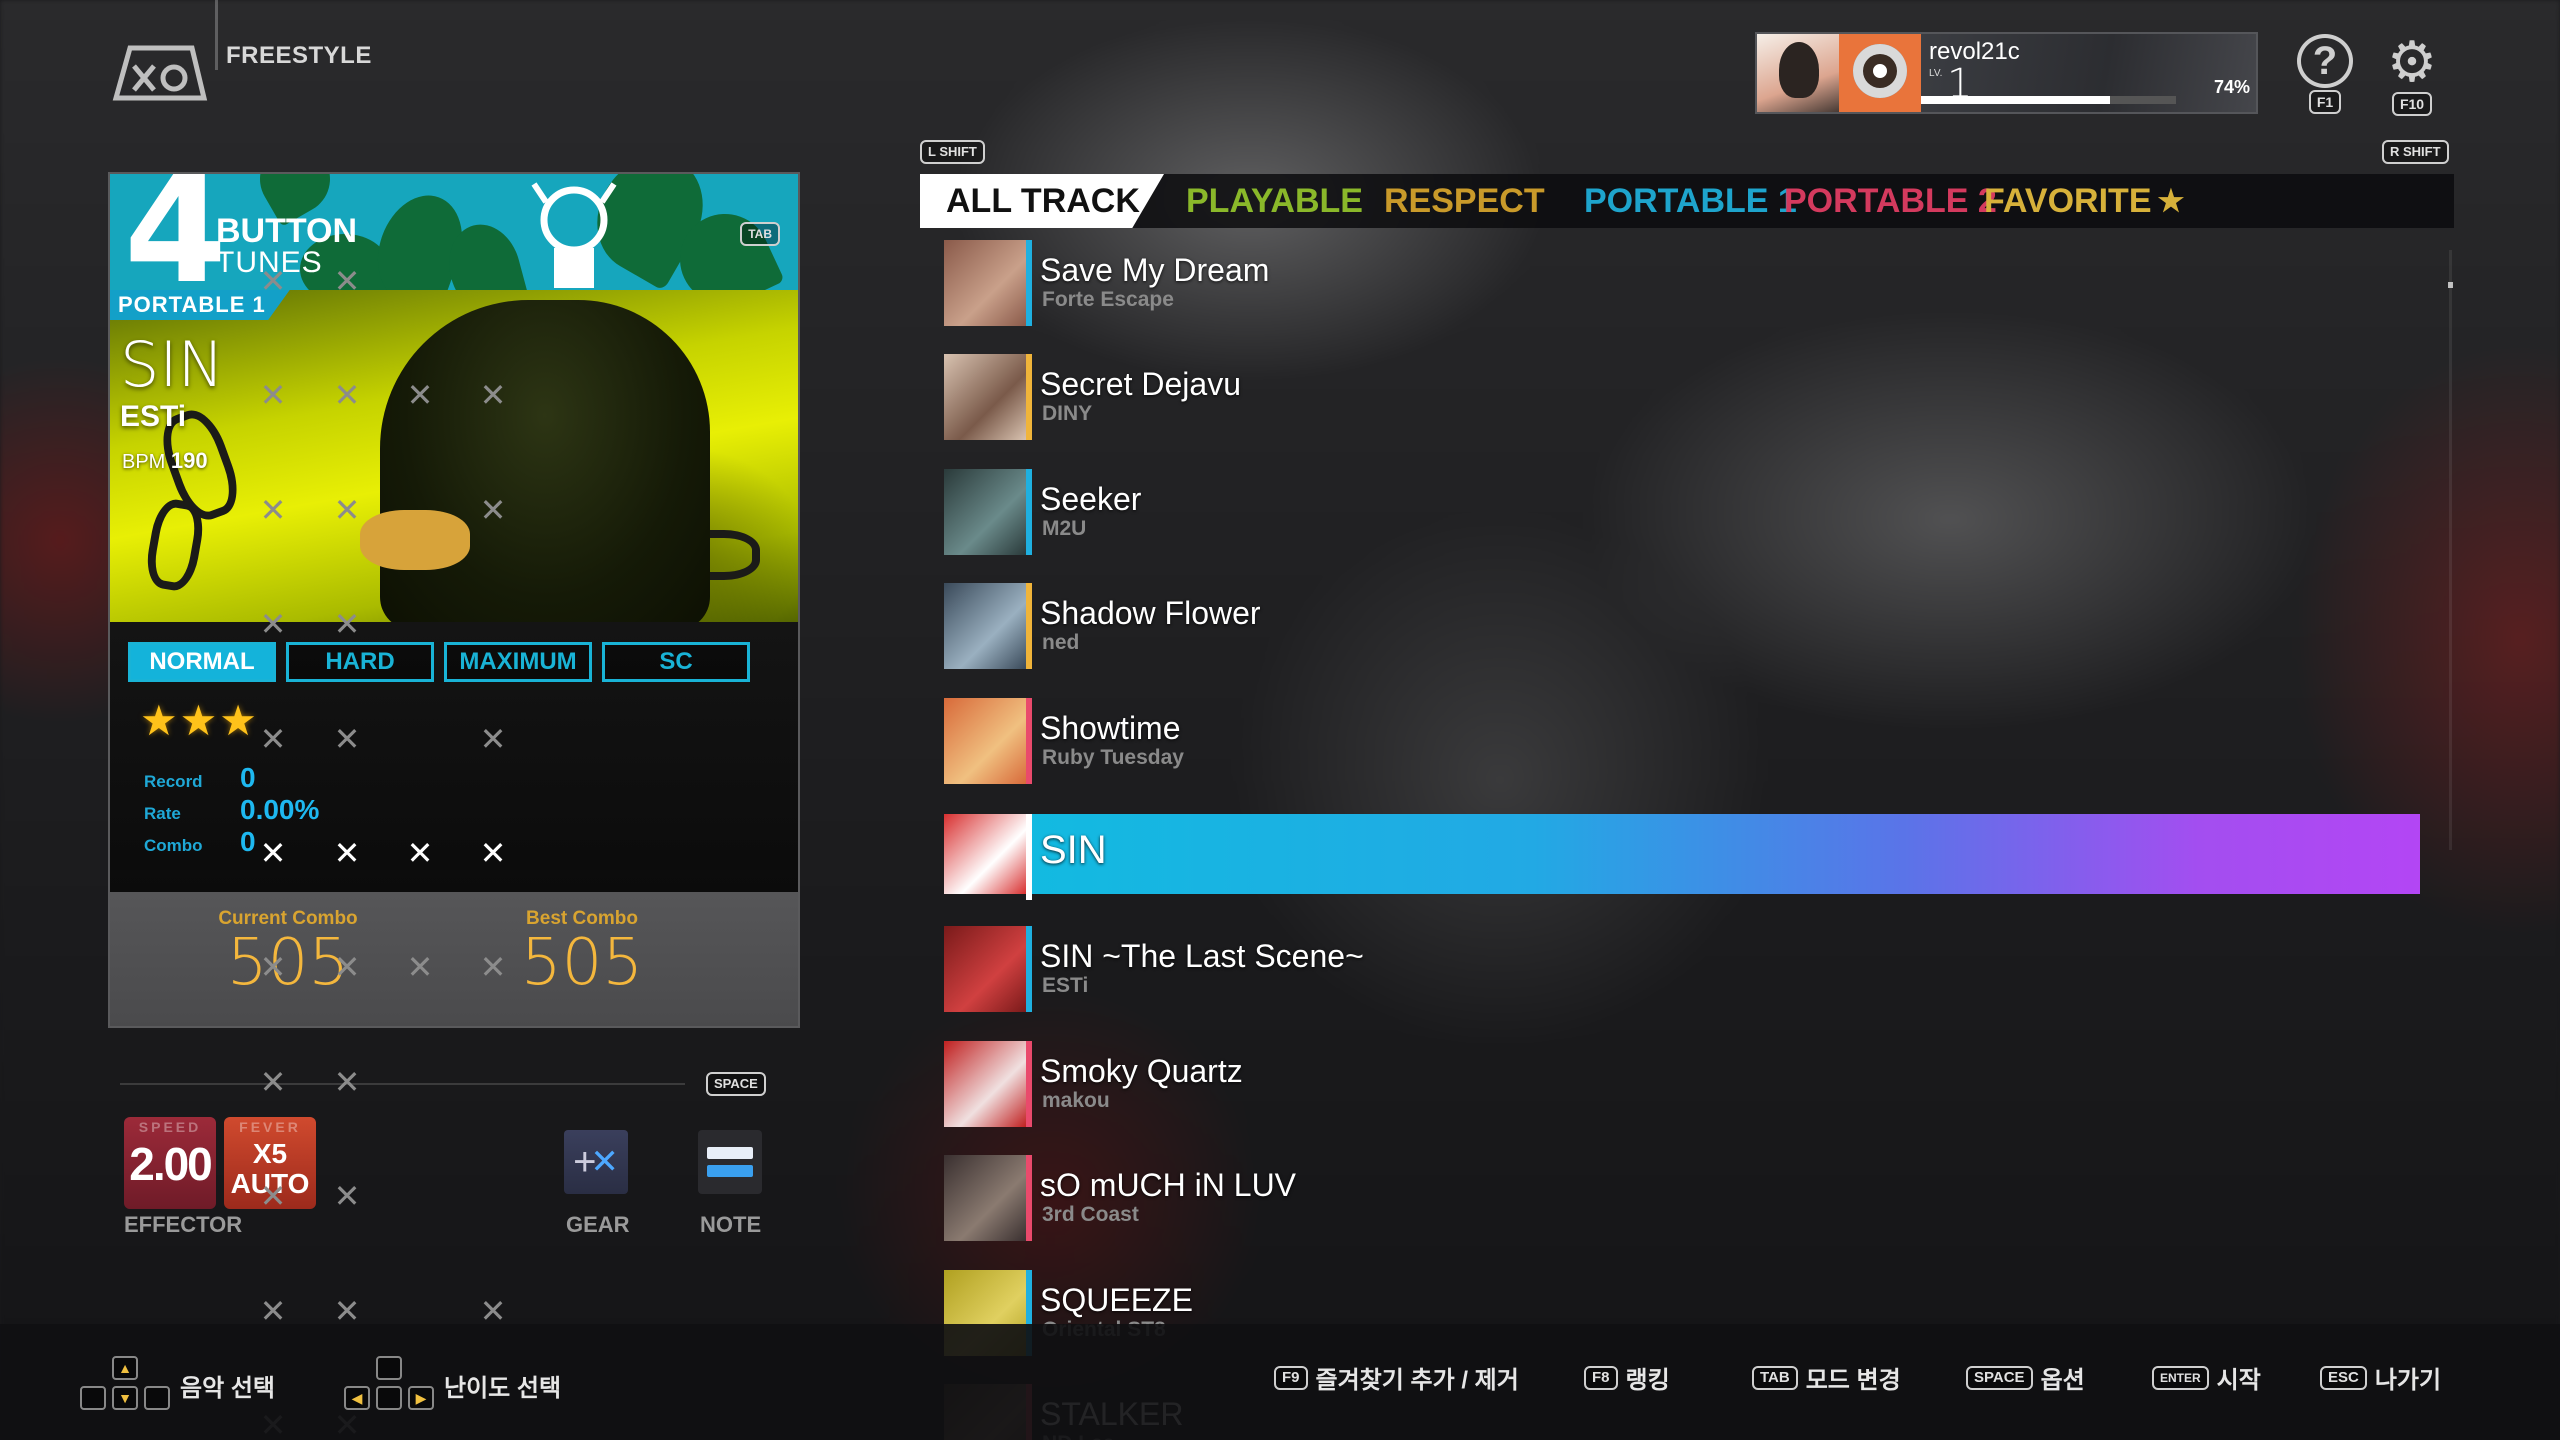 The height and width of the screenshot is (1440, 2560). I want to click on song-list-scrollbar, so click(2450, 550).